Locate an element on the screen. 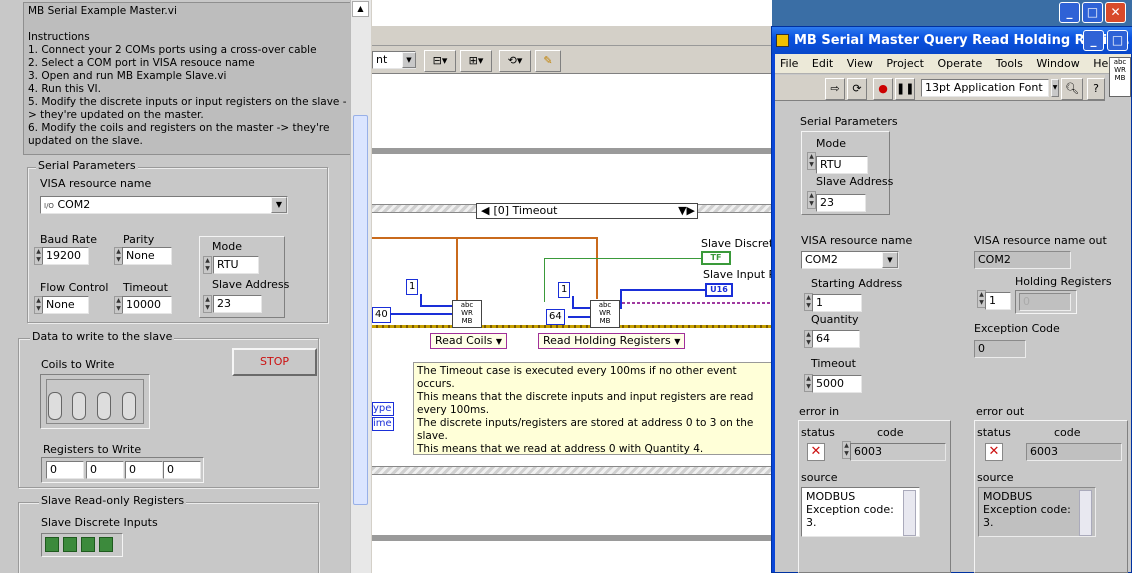 This screenshot has width=1132, height=573. query-holding-index-field: 1 is located at coordinates (998, 301).